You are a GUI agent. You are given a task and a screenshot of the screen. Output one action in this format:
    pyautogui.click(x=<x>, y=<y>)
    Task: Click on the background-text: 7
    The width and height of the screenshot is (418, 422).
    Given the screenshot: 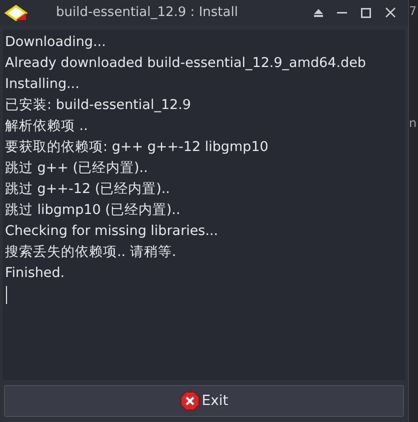 What is the action you would take?
    pyautogui.click(x=413, y=11)
    